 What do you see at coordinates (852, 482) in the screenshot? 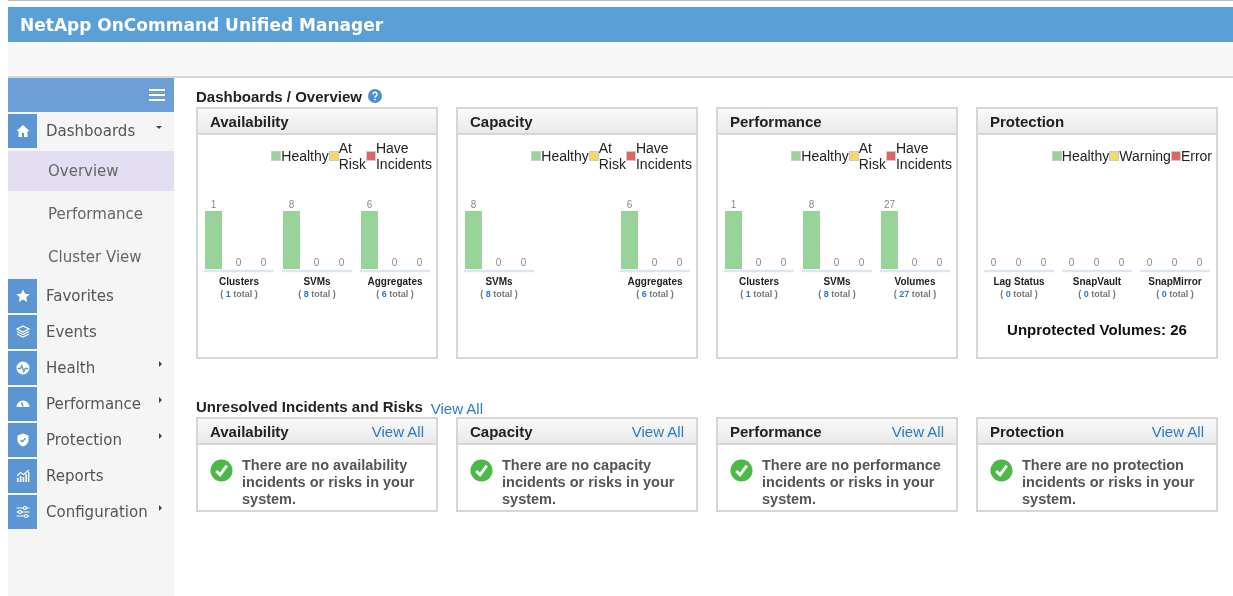
I see `status-message: There are no performance incidents or risks in your system.` at bounding box center [852, 482].